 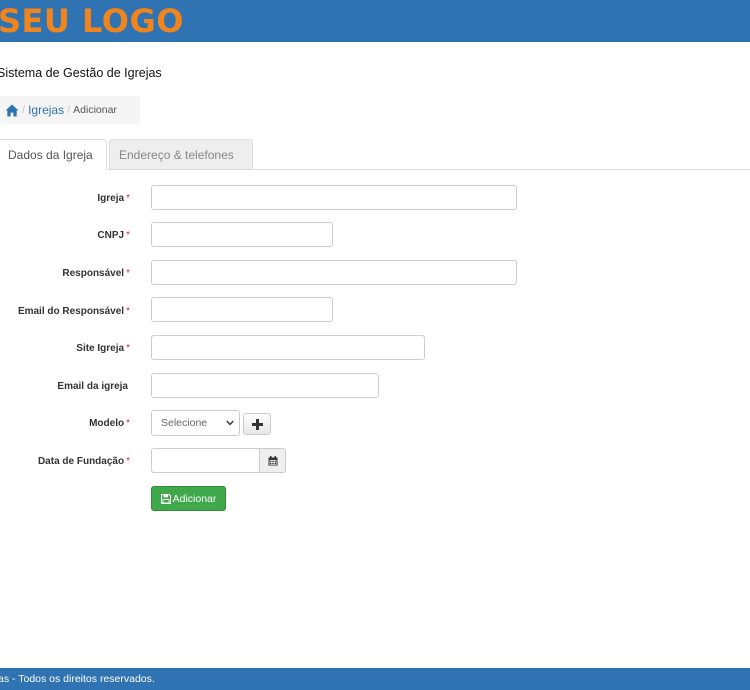 I want to click on form-tabs: Dados da Igreja Endereço & telefones, so click(x=375, y=154).